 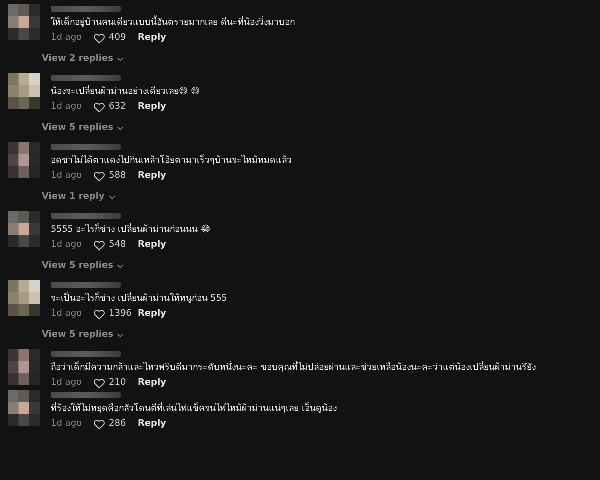 What do you see at coordinates (125, 92) in the screenshot?
I see `comment-text: น้องจะเปลี่ยนผ้าม่านอย่างเดียวเลย😅 😅` at bounding box center [125, 92].